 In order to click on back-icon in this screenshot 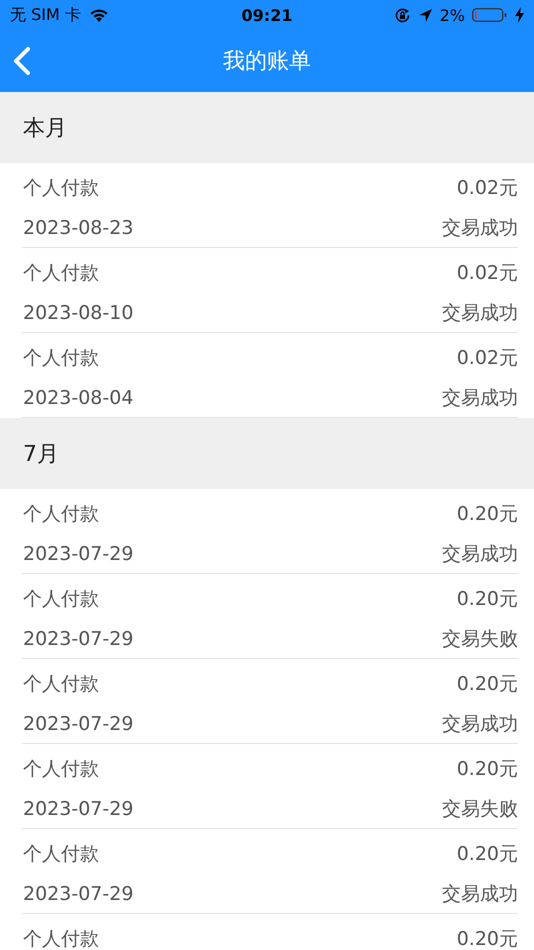, I will do `click(22, 61)`.